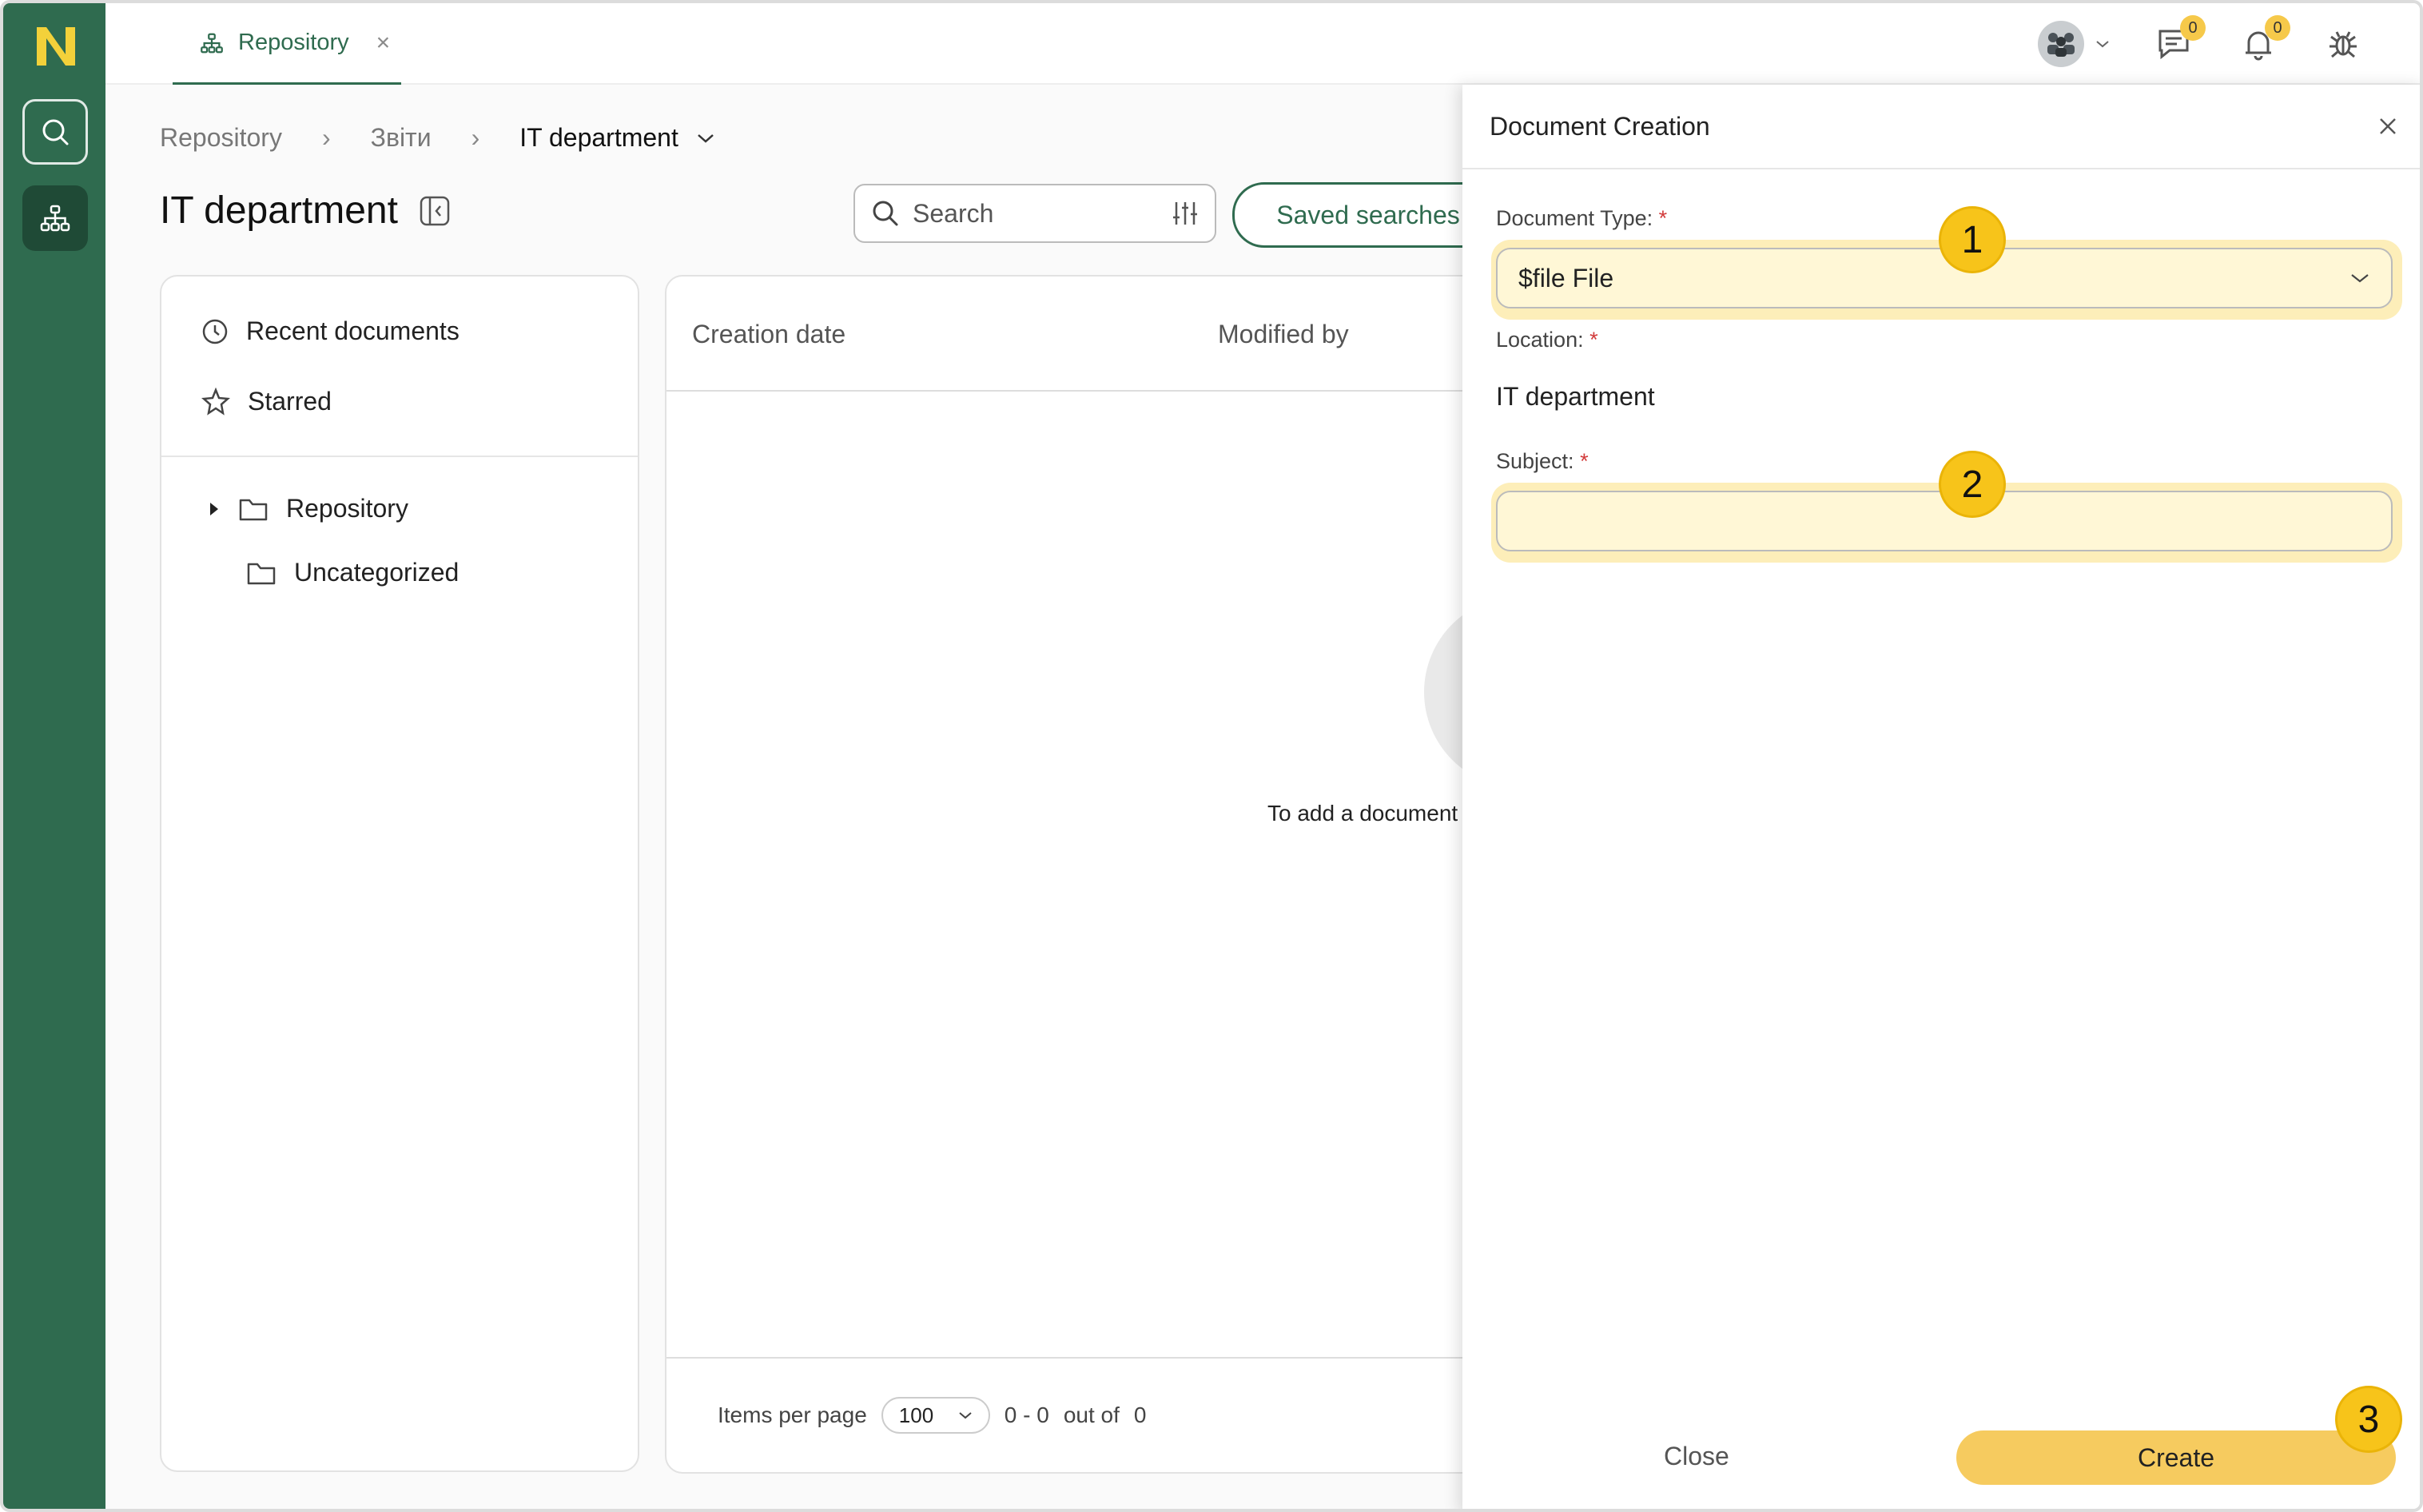 This screenshot has height=1512, width=2423. What do you see at coordinates (792, 1415) in the screenshot?
I see `items-per-page-label: Items per page` at bounding box center [792, 1415].